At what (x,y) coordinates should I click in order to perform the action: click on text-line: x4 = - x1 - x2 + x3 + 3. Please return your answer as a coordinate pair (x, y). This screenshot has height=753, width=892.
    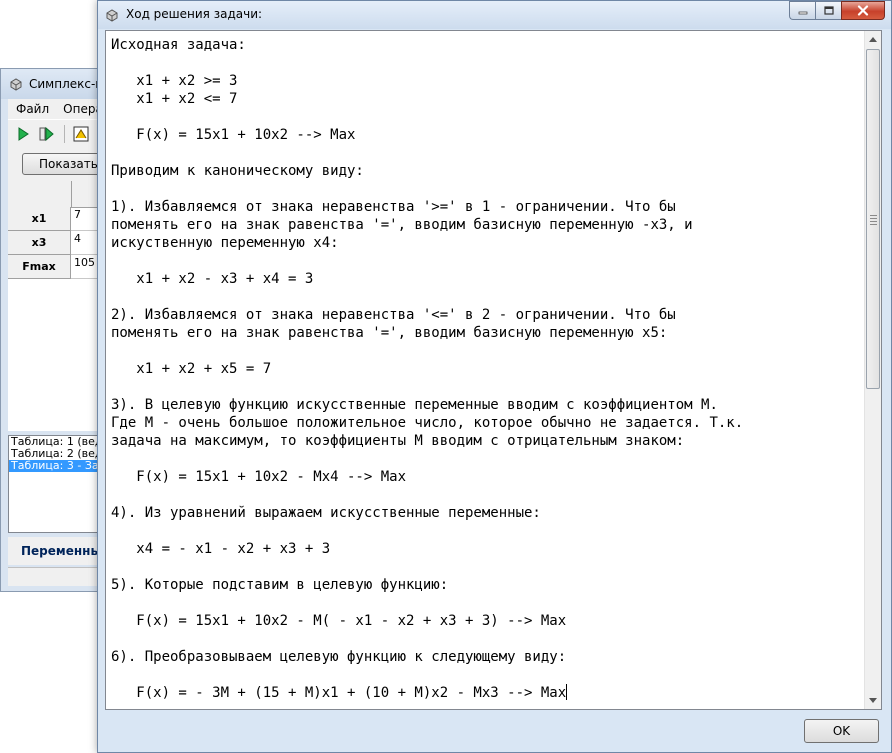
    Looking at the image, I should click on (221, 549).